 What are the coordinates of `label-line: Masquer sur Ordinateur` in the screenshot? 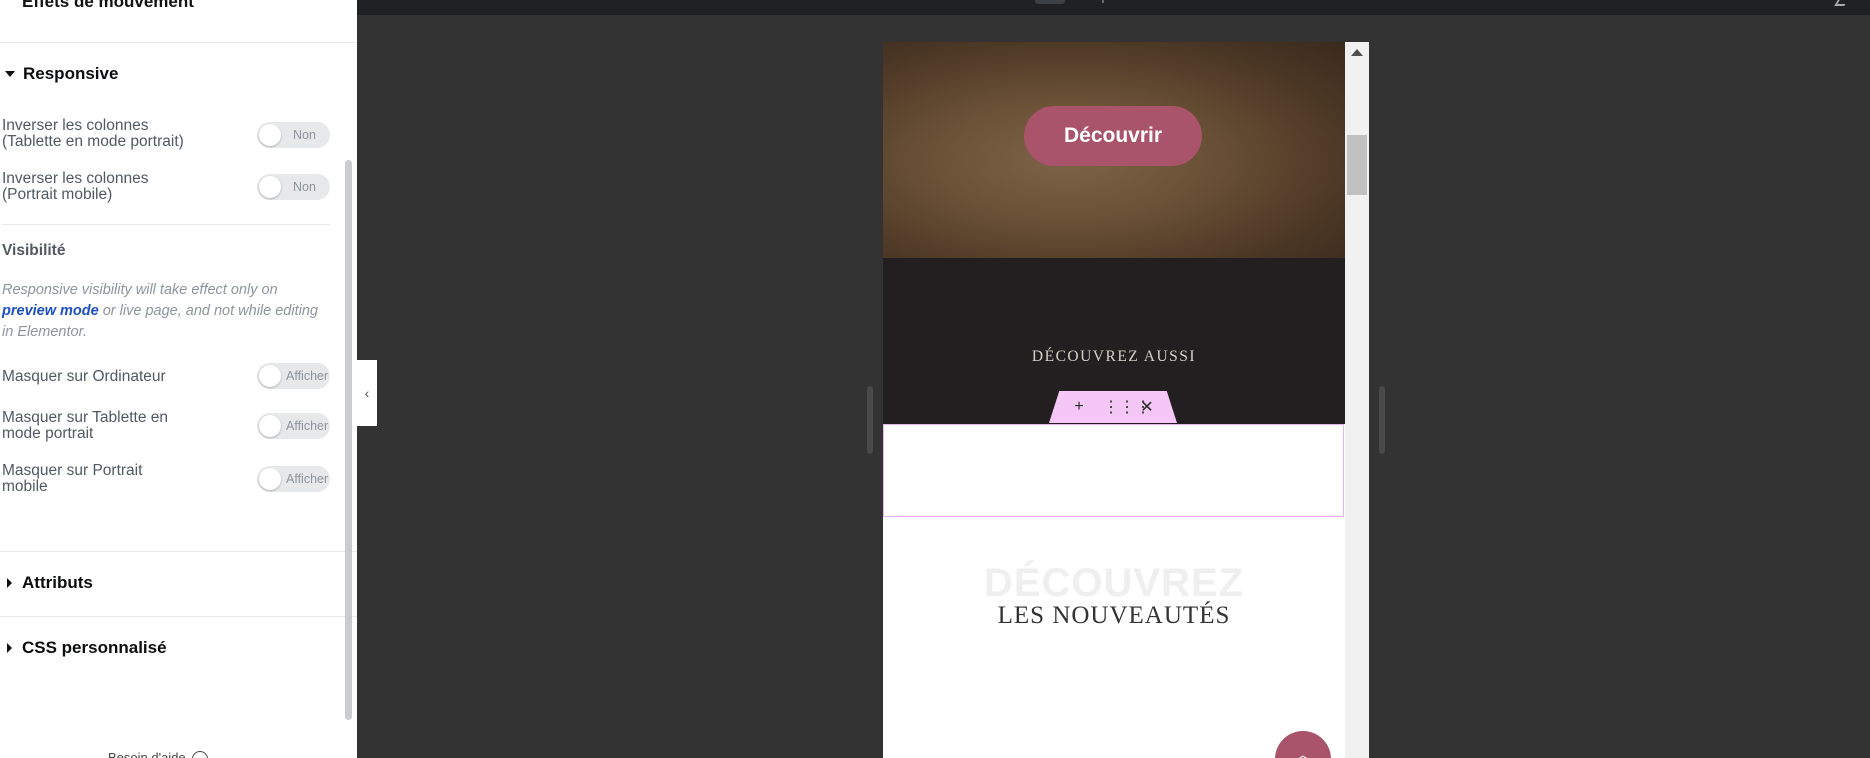 It's located at (84, 376).